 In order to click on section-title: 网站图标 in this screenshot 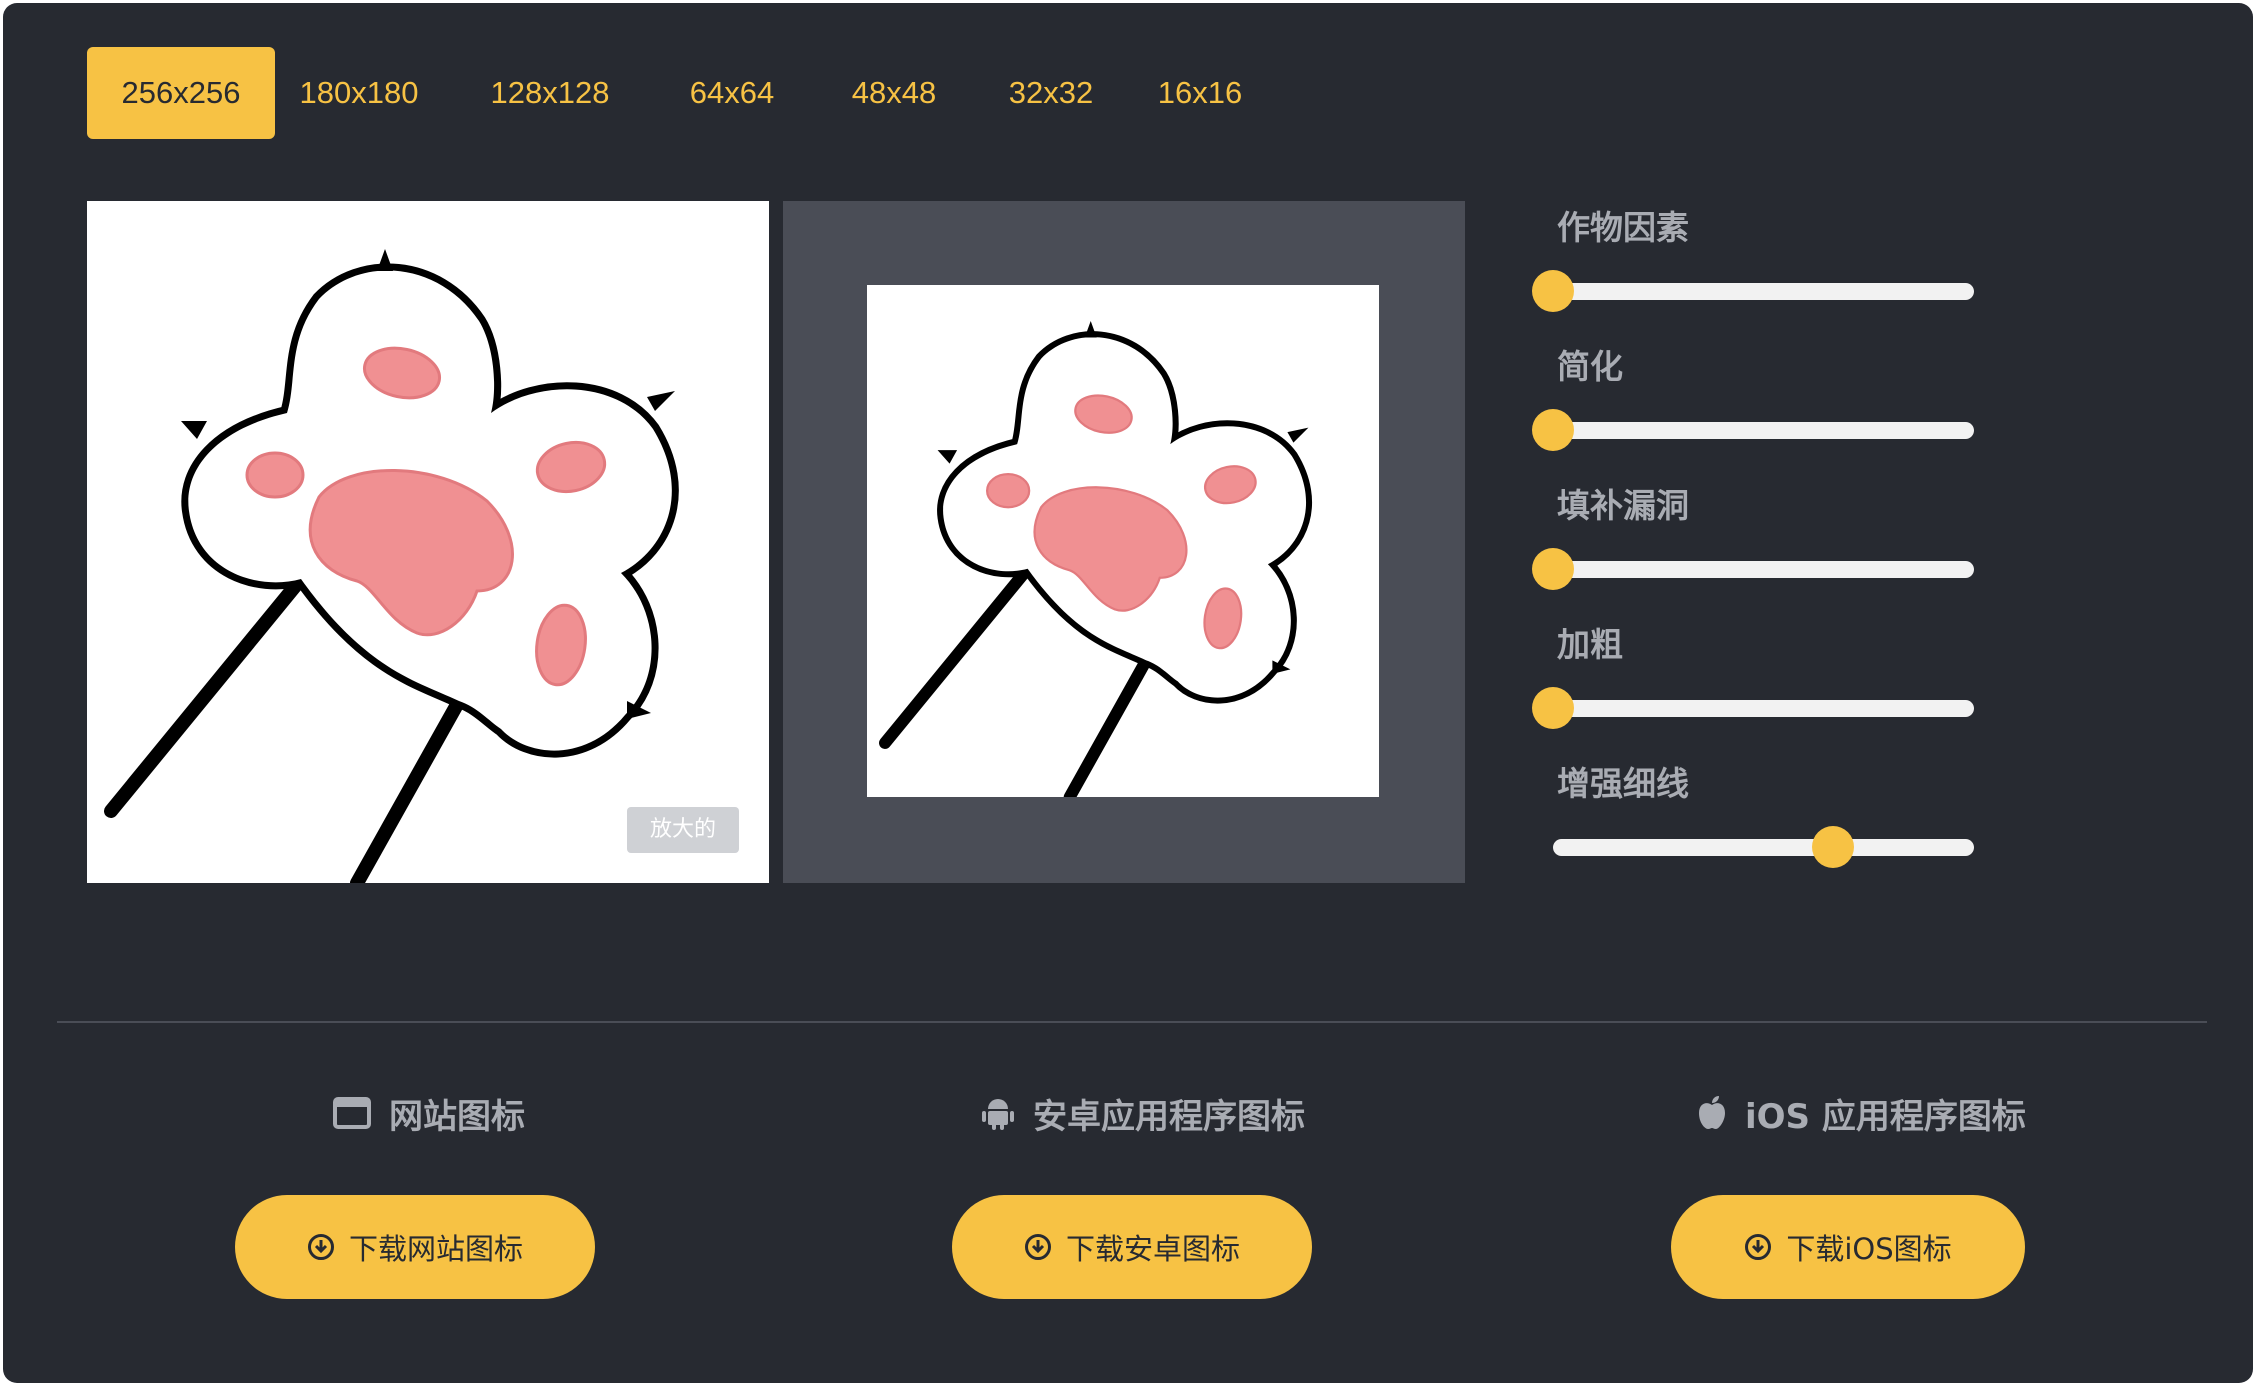, I will do `click(457, 1116)`.